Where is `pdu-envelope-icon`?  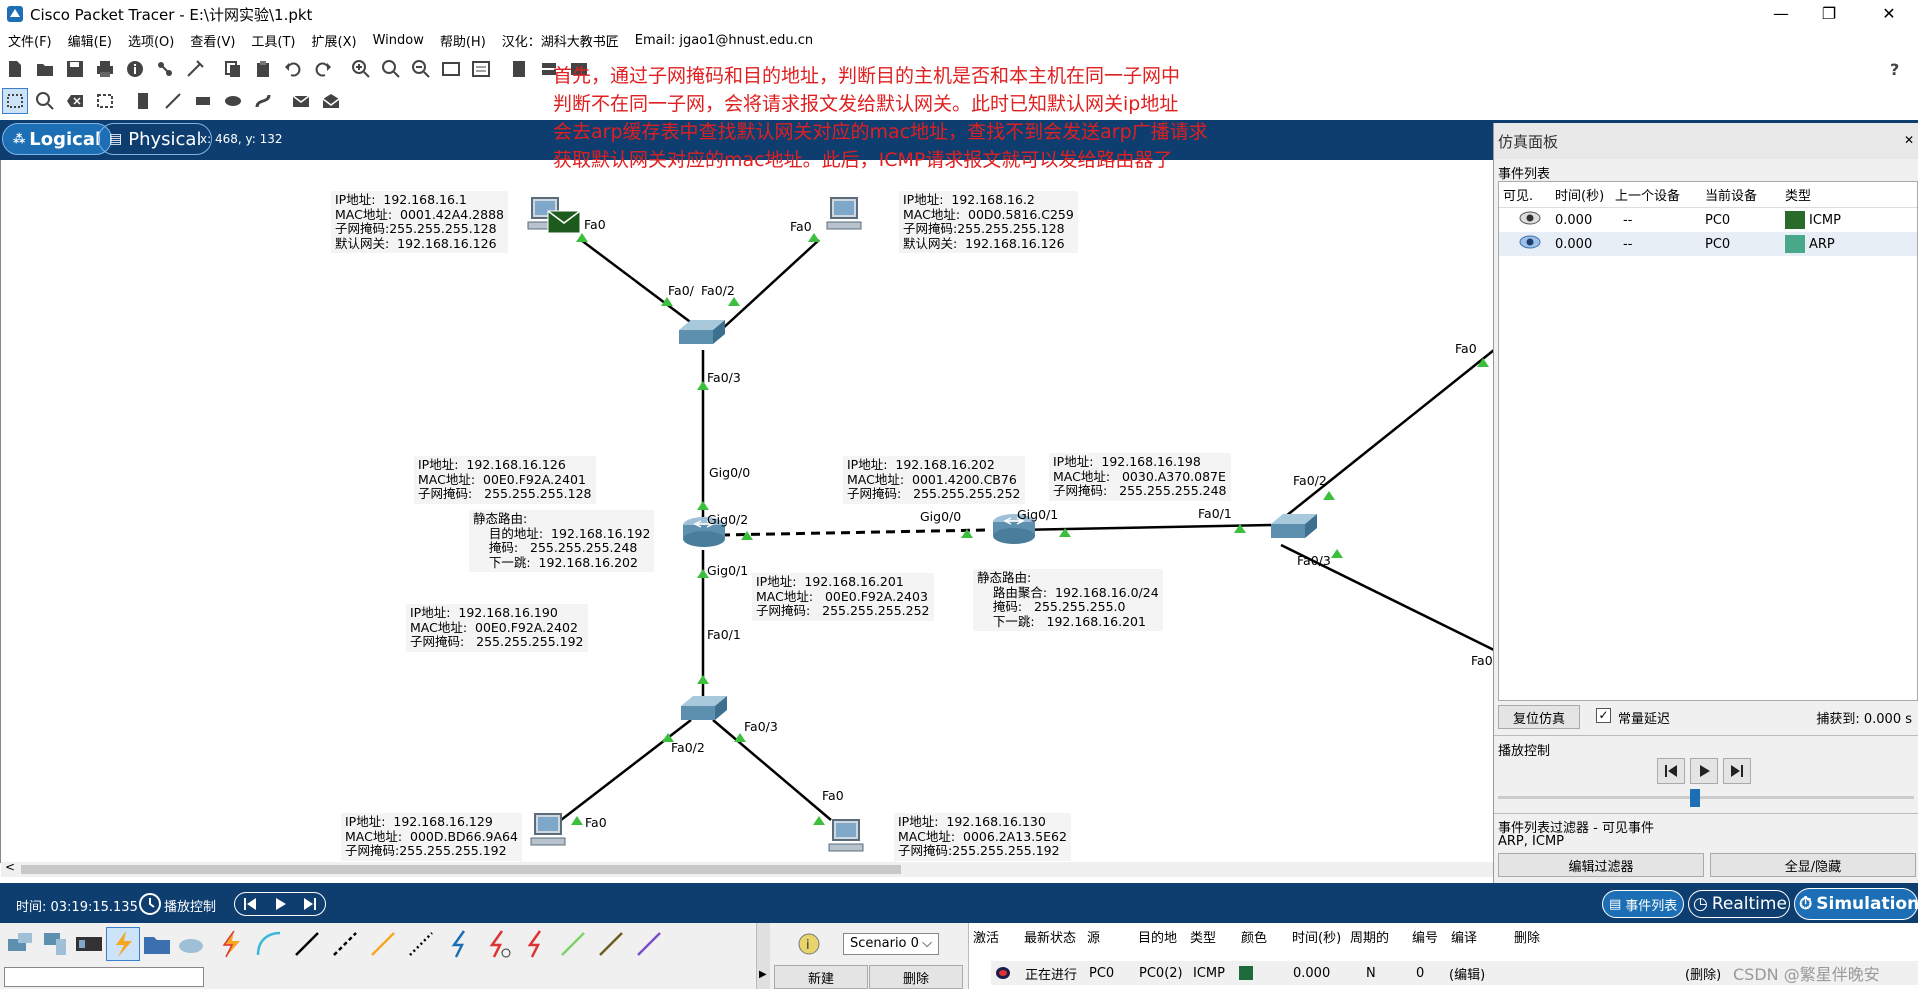
pdu-envelope-icon is located at coordinates (564, 222).